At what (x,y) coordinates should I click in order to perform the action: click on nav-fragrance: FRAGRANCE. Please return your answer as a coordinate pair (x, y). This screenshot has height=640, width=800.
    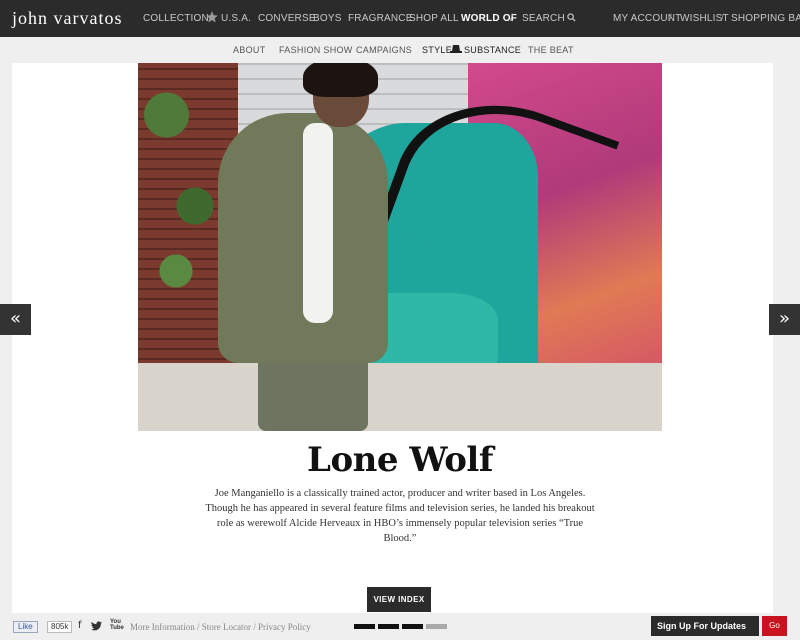
    Looking at the image, I should click on (380, 18).